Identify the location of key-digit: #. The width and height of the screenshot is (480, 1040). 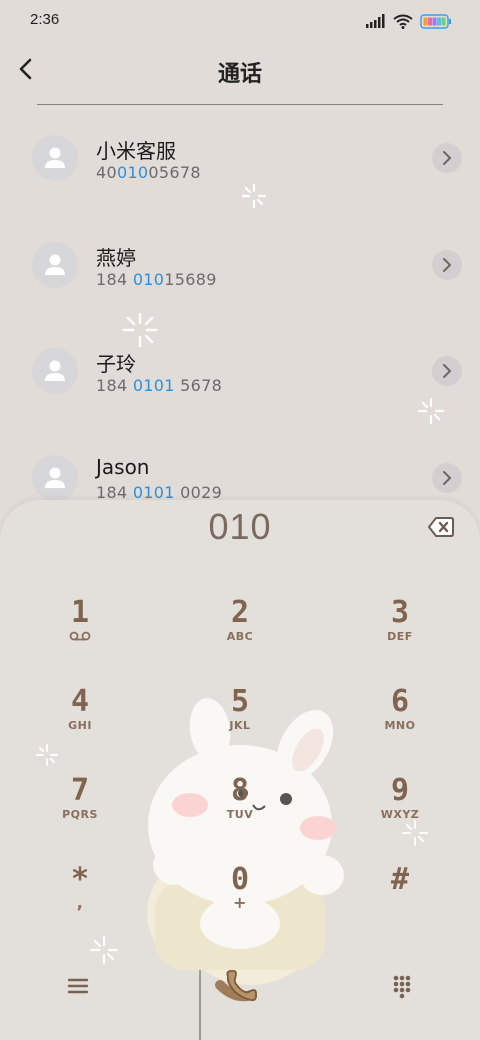
(400, 879).